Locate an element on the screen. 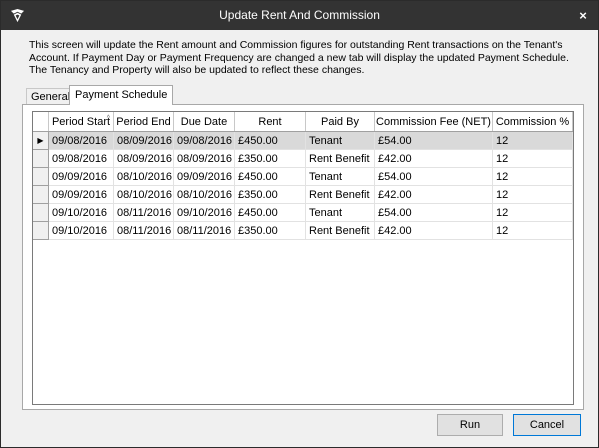 The image size is (599, 448). column-header-paid-by: Paid By is located at coordinates (340, 122).